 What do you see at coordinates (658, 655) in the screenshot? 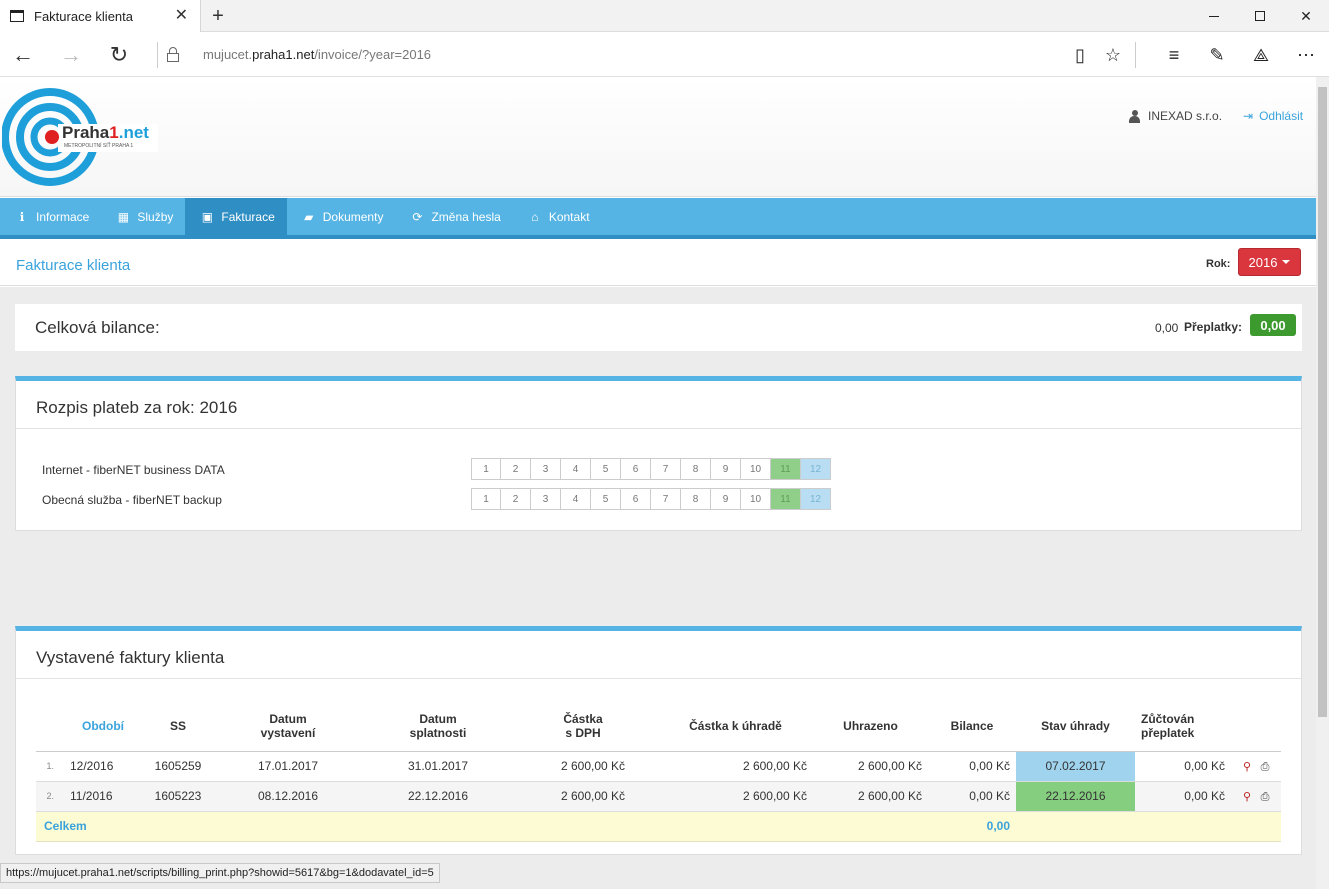
I see `invoices-title: Vystavené faktury klienta` at bounding box center [658, 655].